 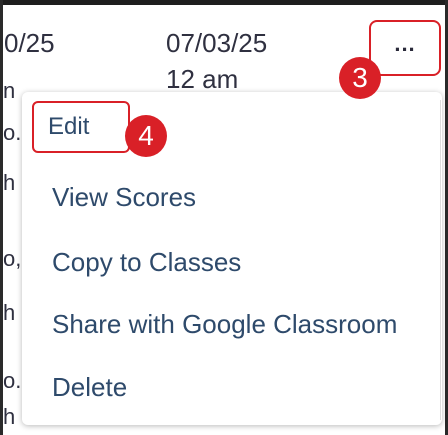 What do you see at coordinates (224, 324) in the screenshot?
I see `menu-item-share-google-classroom: Share with Google Classroom` at bounding box center [224, 324].